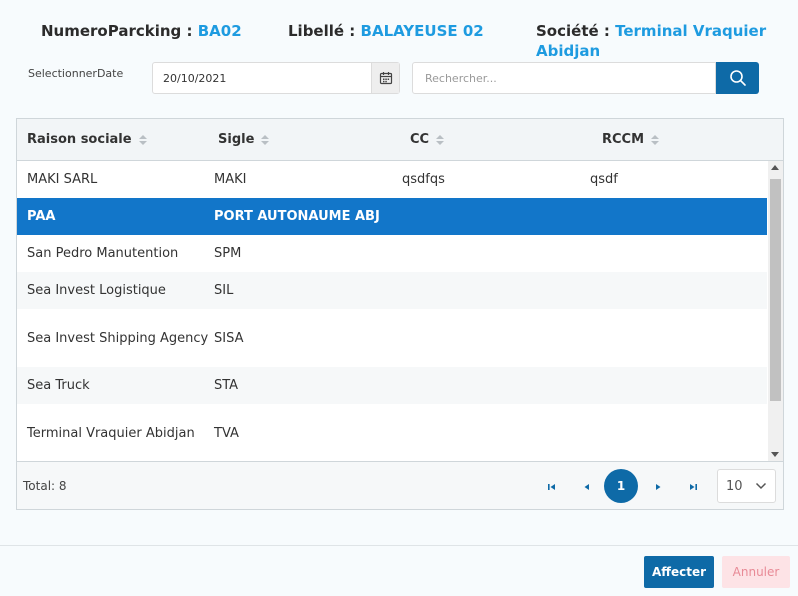  What do you see at coordinates (230, 179) in the screenshot?
I see `cell-sigle: MAKI` at bounding box center [230, 179].